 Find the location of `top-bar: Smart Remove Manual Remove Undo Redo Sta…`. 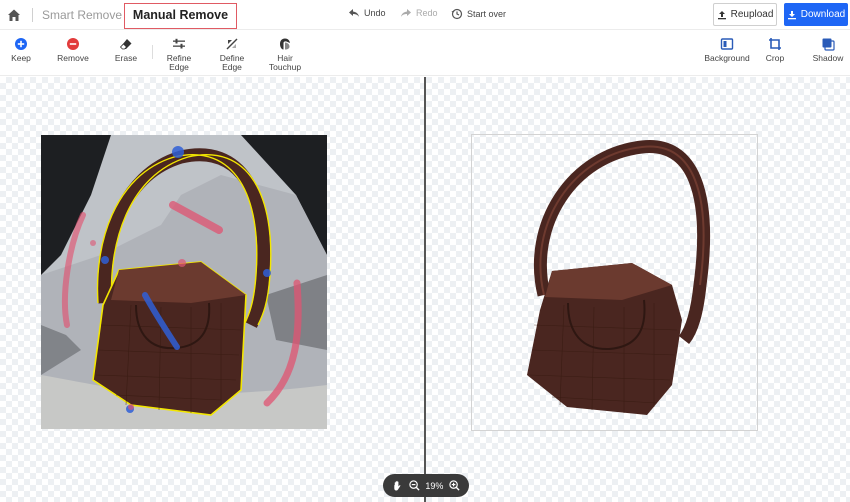

top-bar: Smart Remove Manual Remove Undo Redo Sta… is located at coordinates (425, 15).